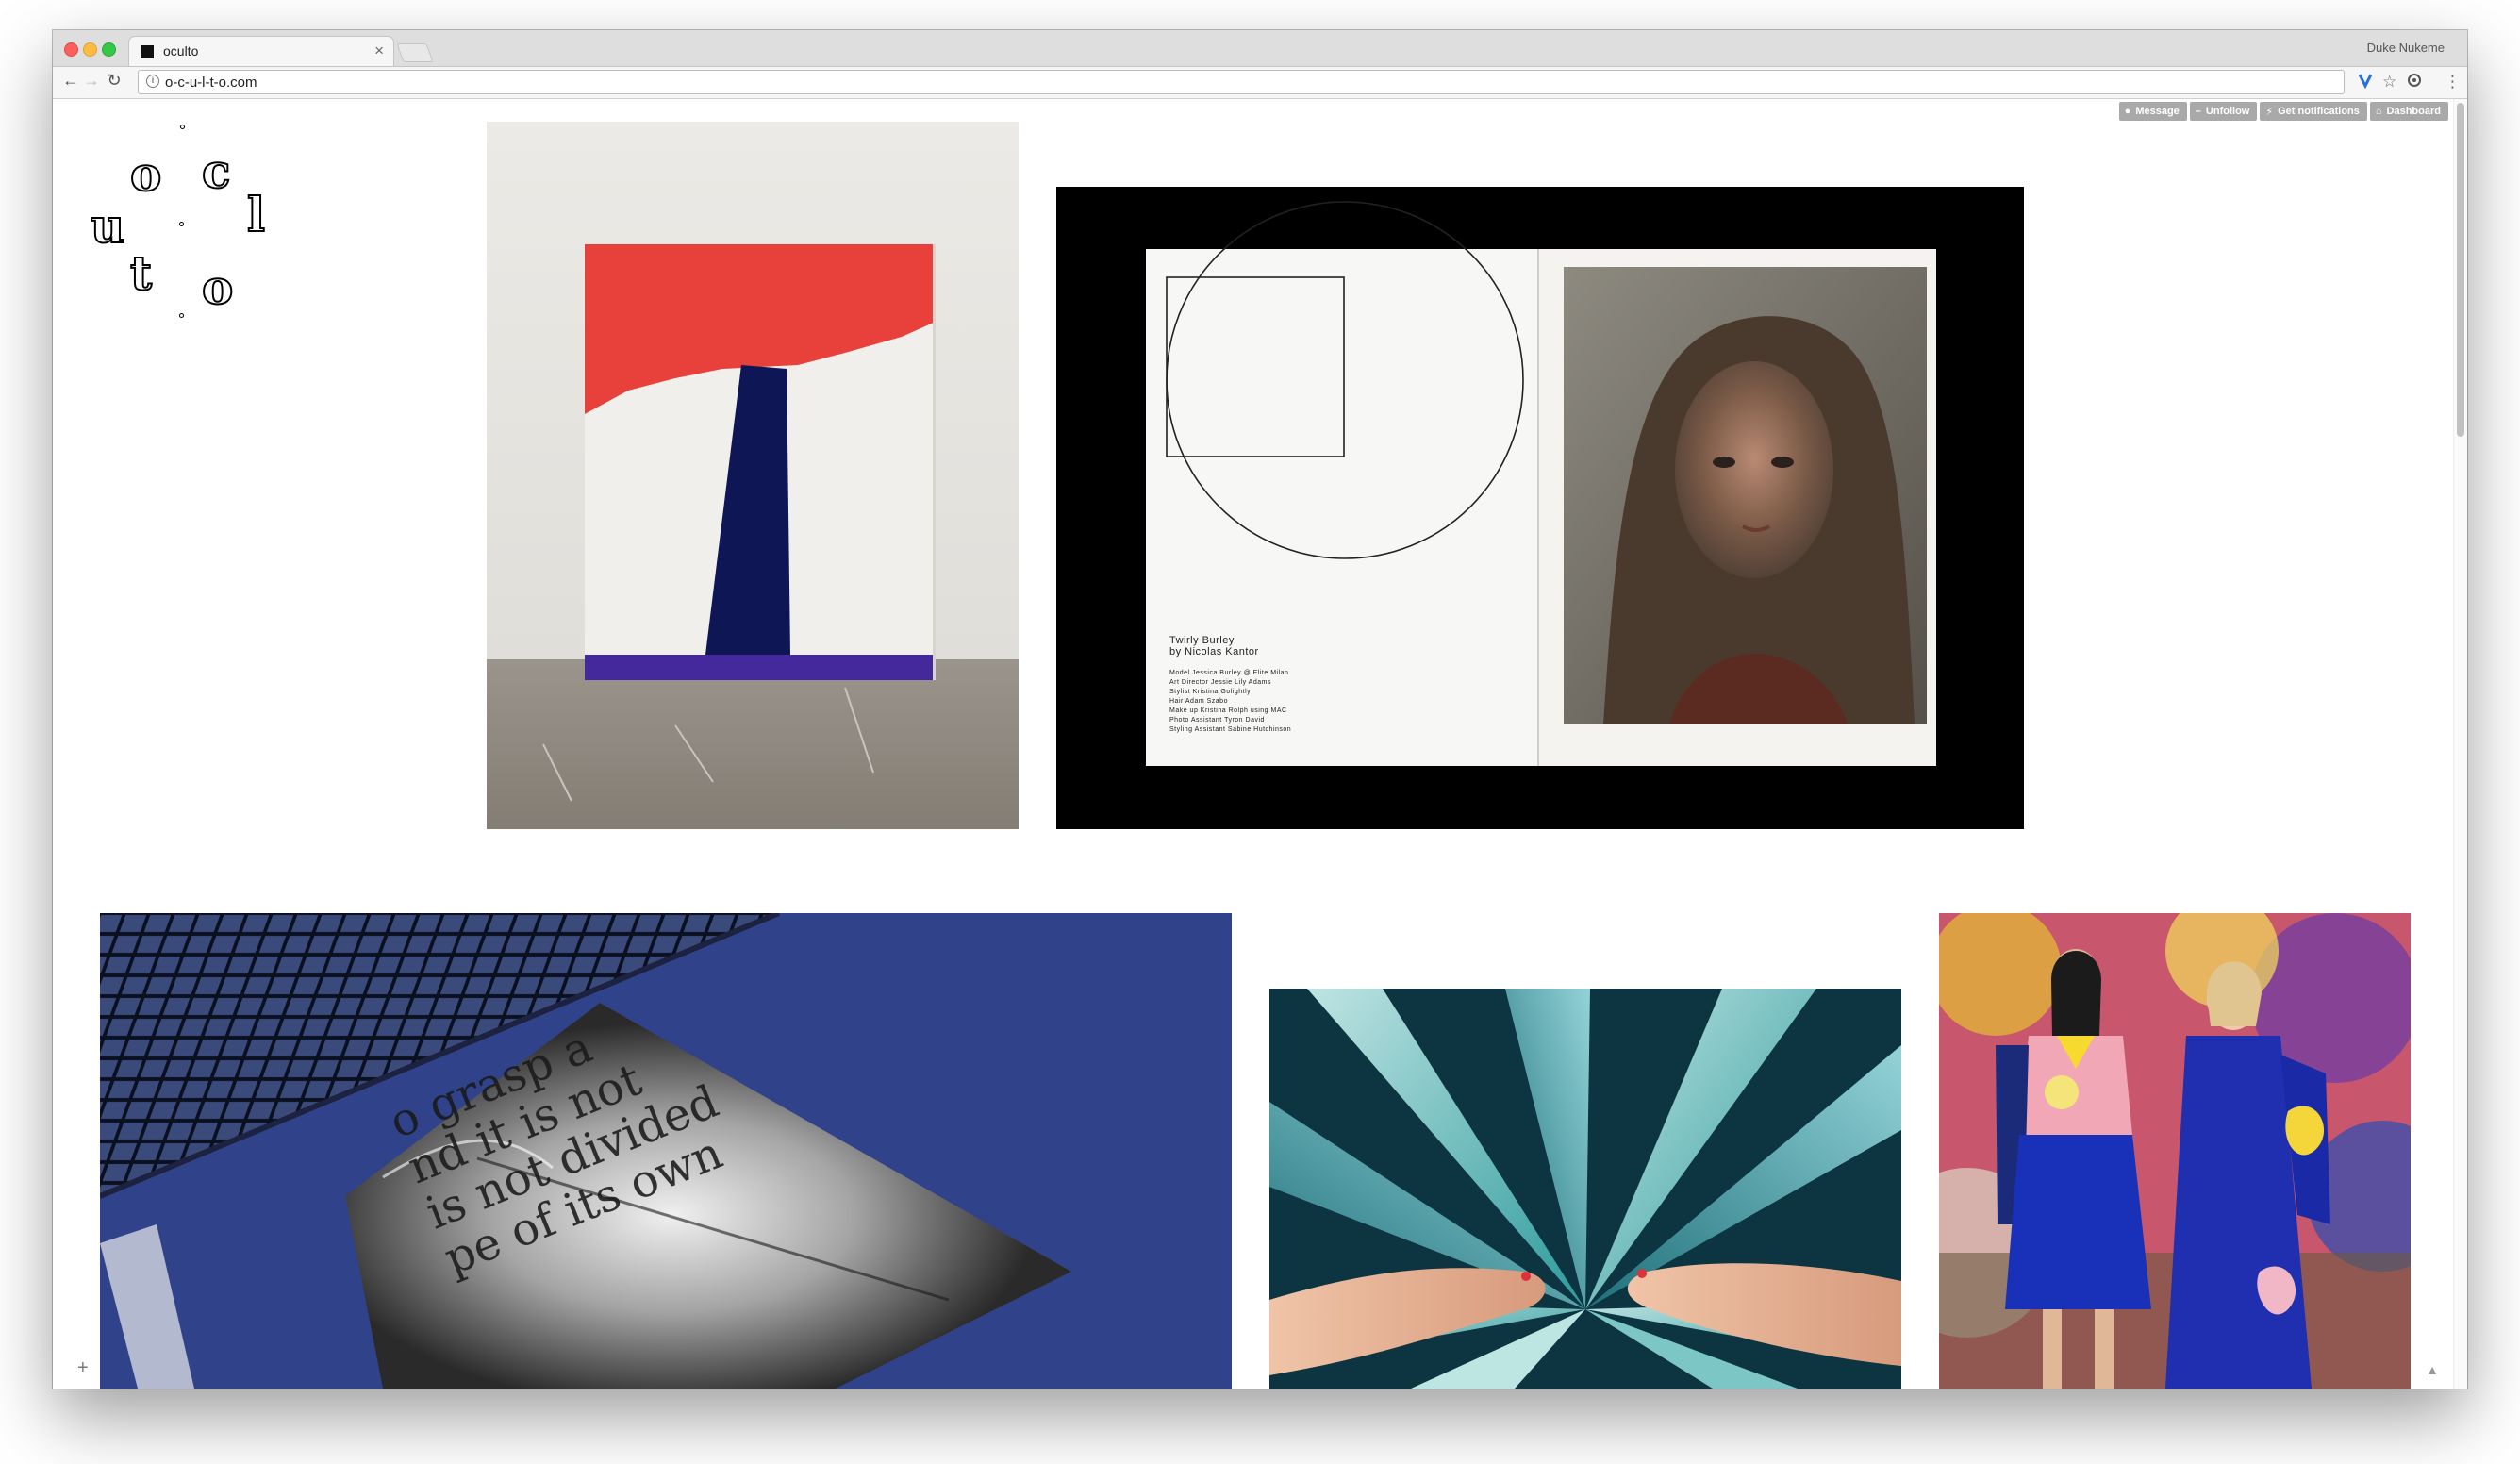 The width and height of the screenshot is (2520, 1464). Describe the element at coordinates (2460, 270) in the screenshot. I see `scrollbar-thumb` at that location.